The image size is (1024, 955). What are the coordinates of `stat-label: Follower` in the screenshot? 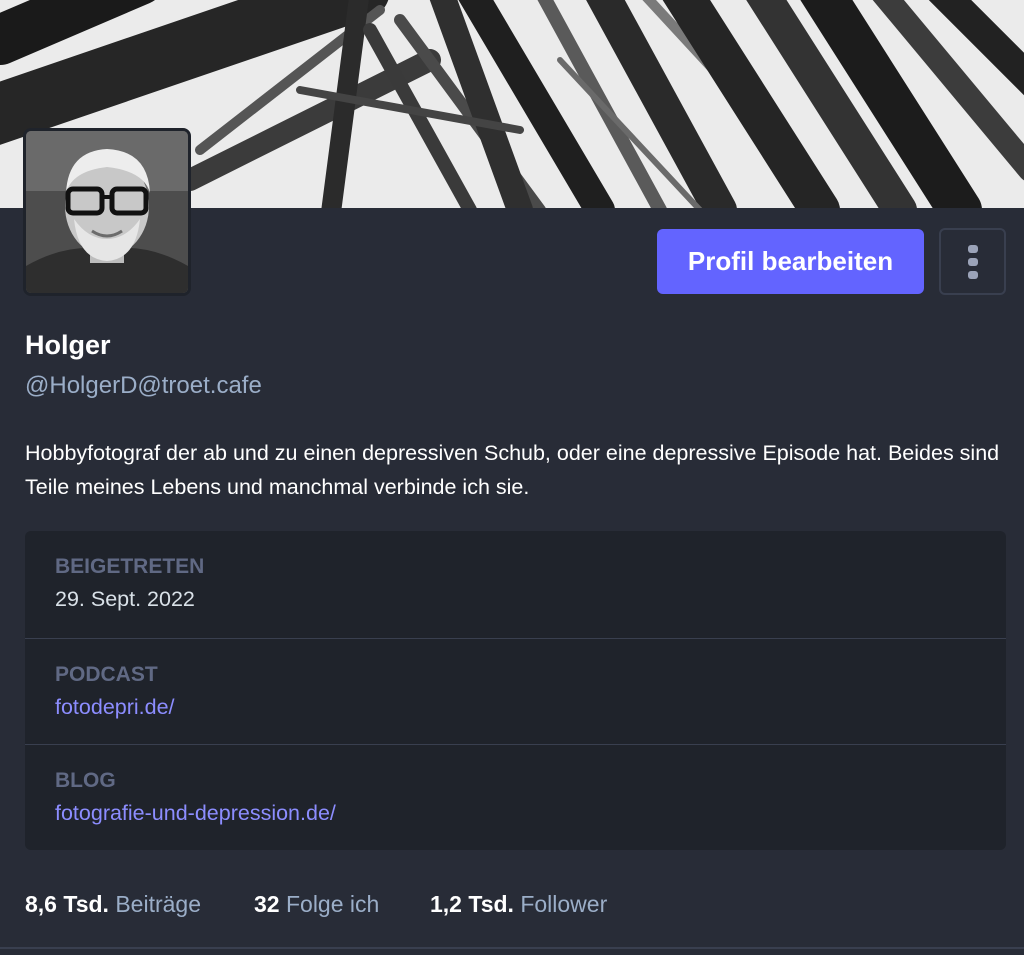 It's located at (564, 904).